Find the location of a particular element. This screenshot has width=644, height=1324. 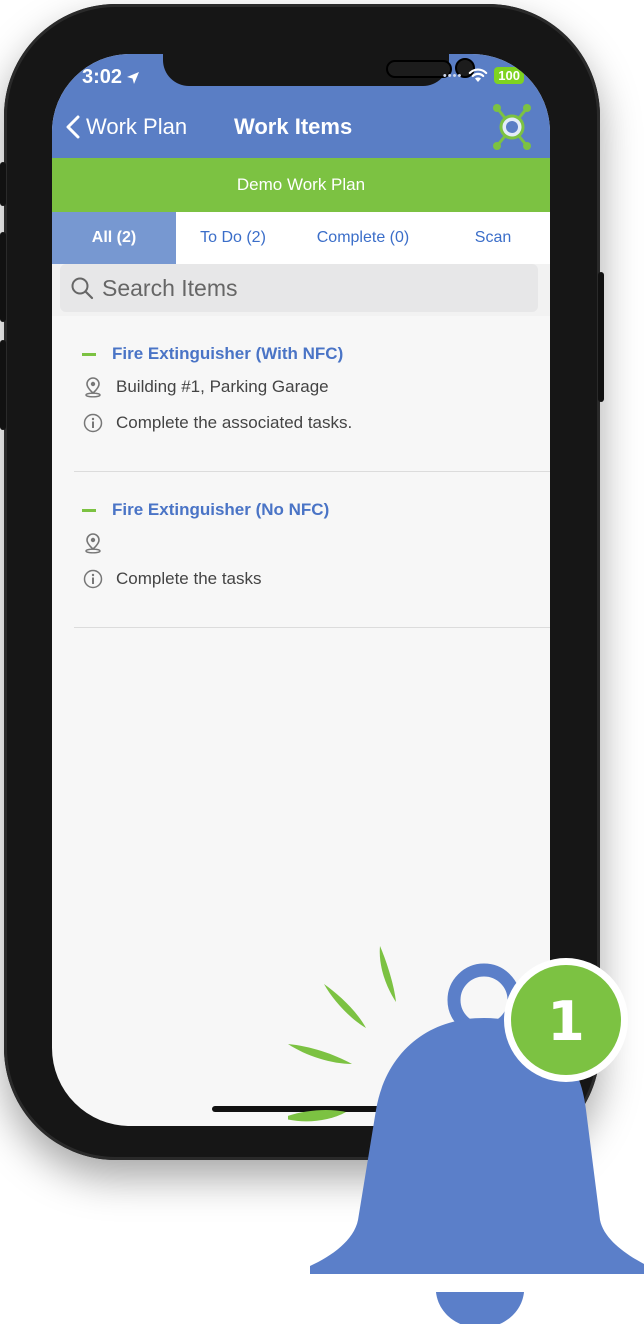

tab-complete: Complete (0) is located at coordinates (363, 238).